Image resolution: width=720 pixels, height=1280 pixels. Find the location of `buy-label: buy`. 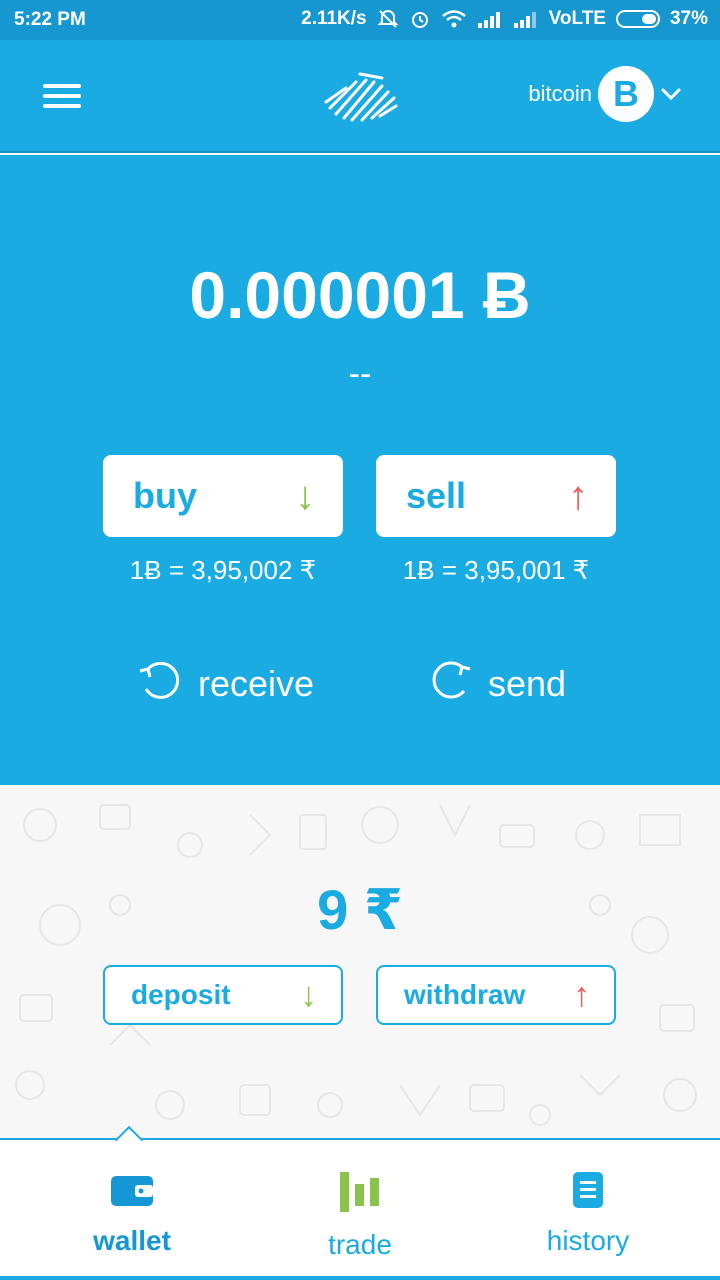

buy-label: buy is located at coordinates (165, 495).